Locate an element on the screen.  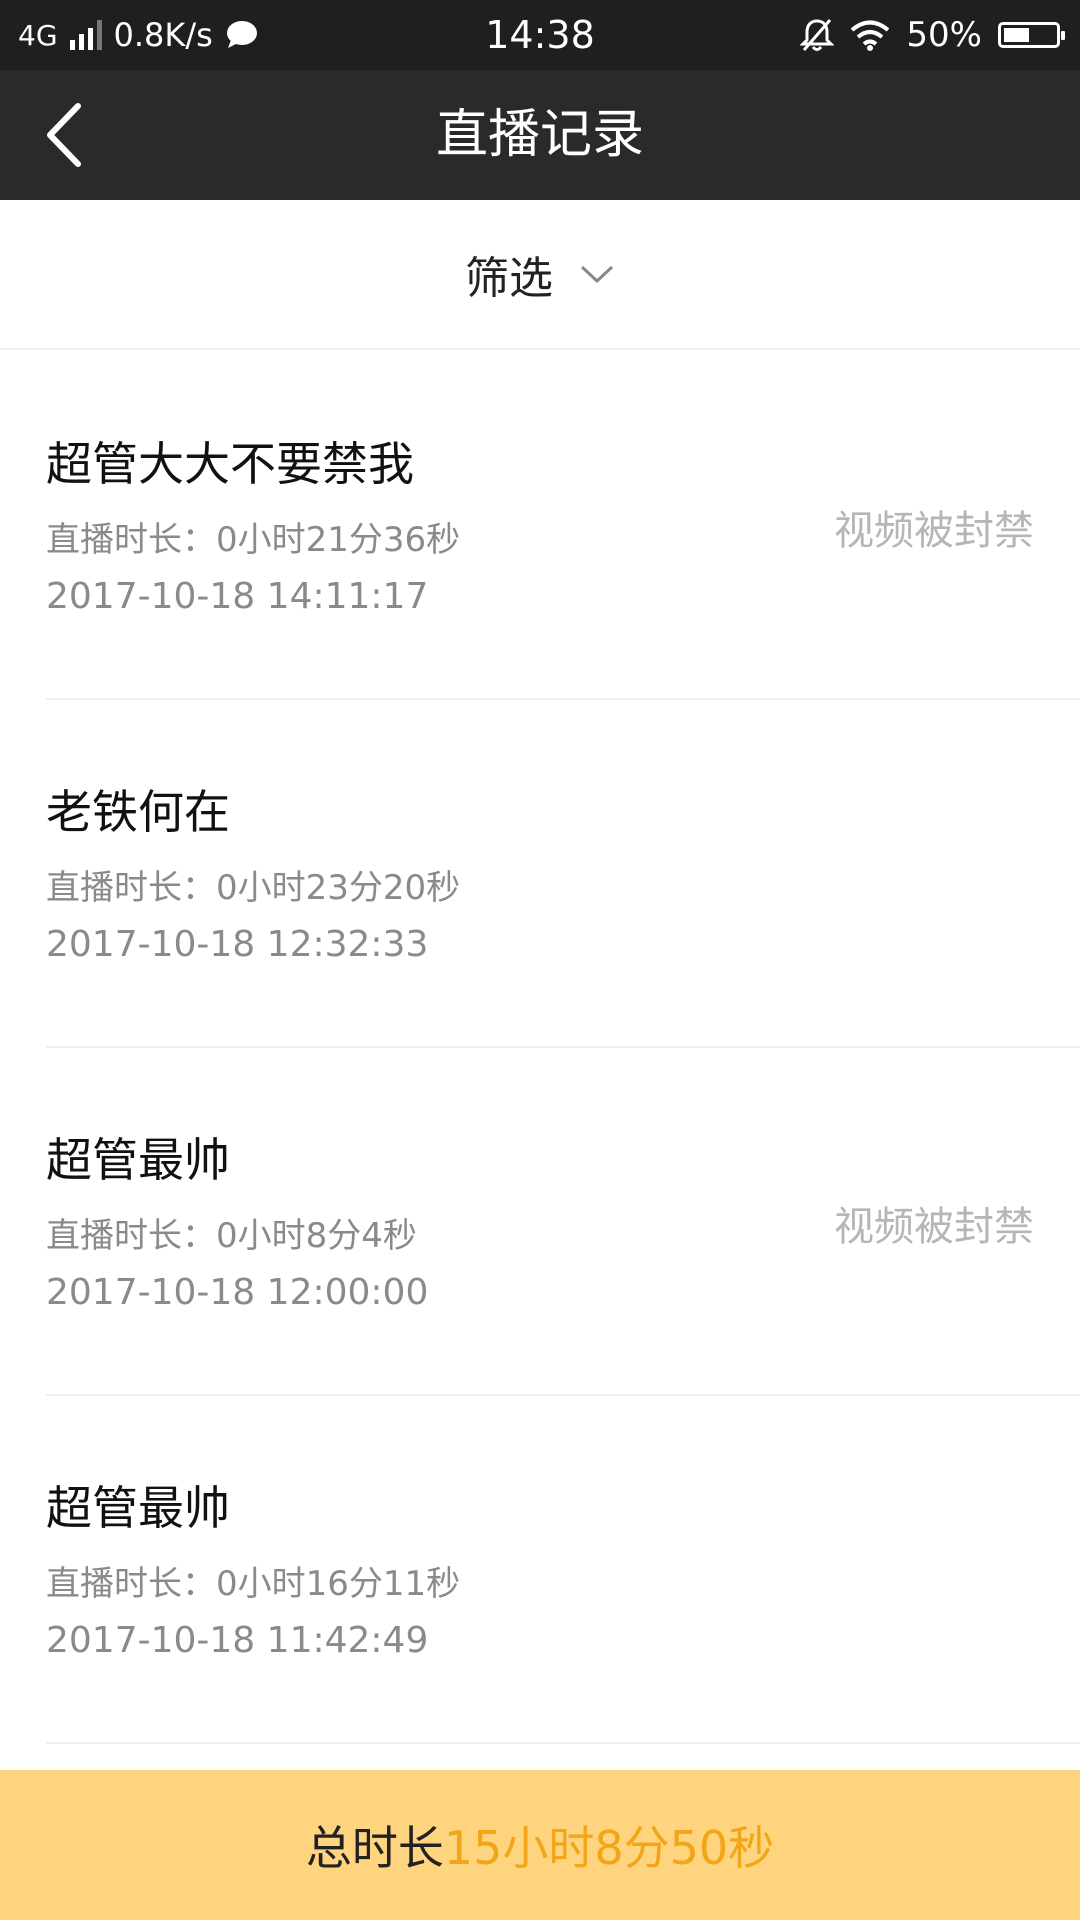
status-right: 50% is located at coordinates (932, 35).